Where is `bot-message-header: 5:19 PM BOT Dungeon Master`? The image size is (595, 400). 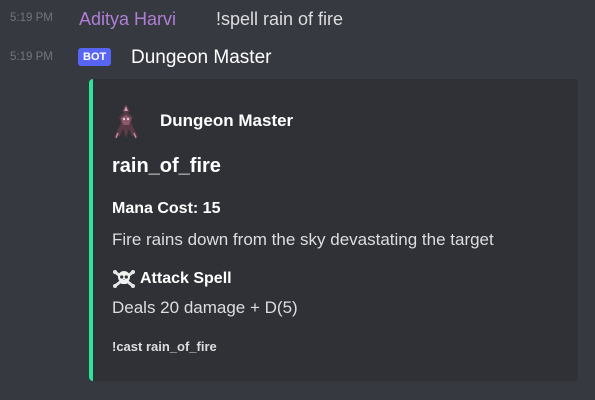
bot-message-header: 5:19 PM BOT Dungeon Master is located at coordinates (297, 58).